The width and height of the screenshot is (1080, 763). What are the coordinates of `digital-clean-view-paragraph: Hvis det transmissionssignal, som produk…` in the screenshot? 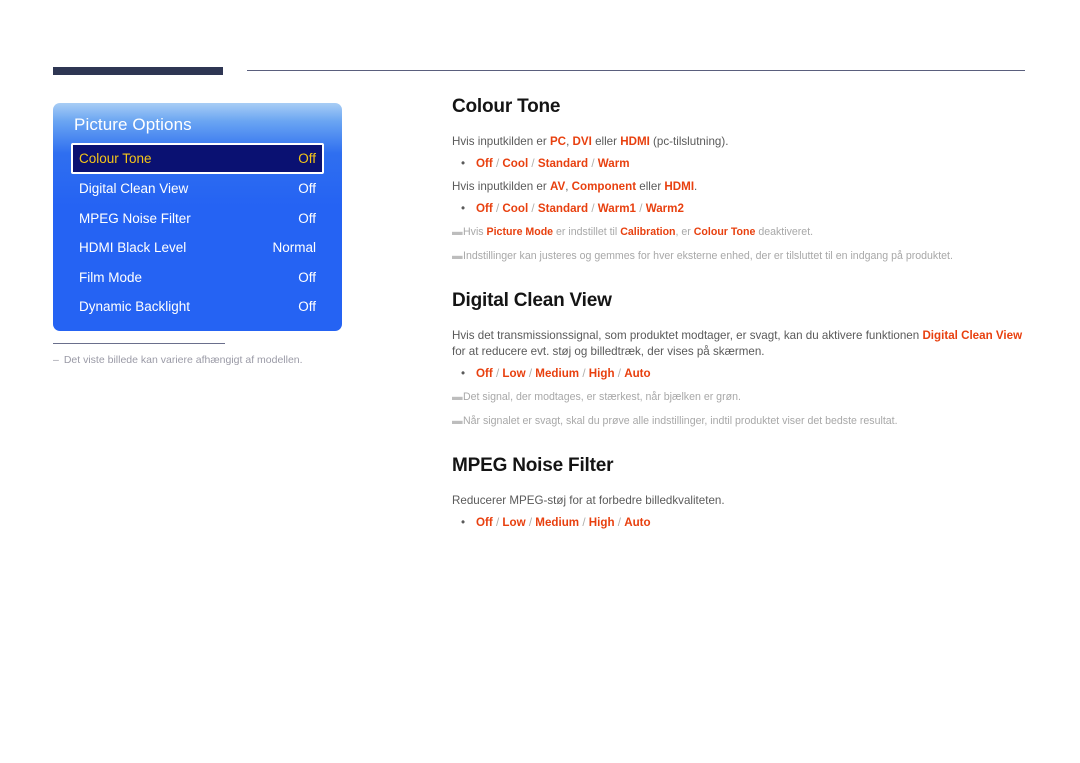 It's located at (739, 344).